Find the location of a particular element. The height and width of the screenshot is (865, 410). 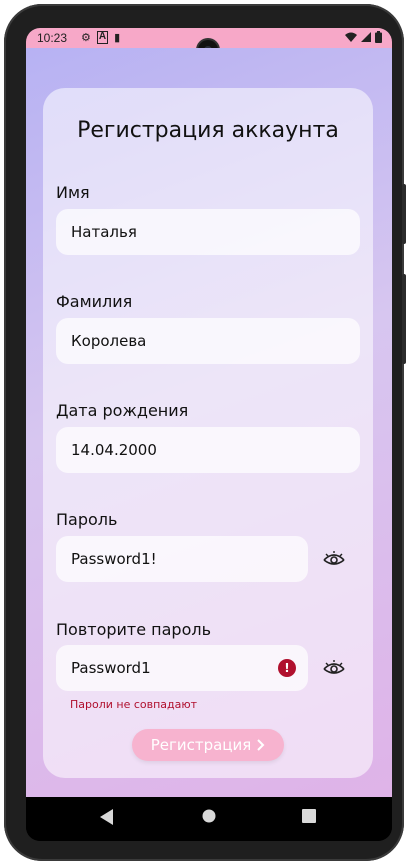

signal-icon is located at coordinates (366, 37).